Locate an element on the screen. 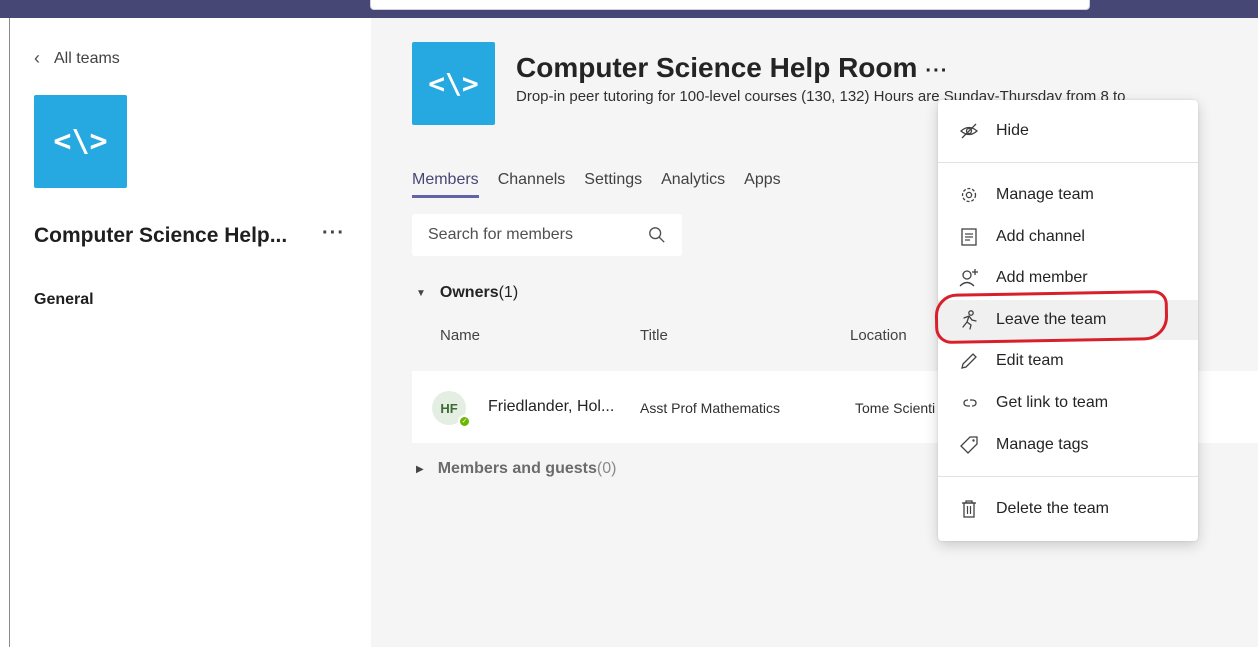  search-placeholder: Search for members is located at coordinates (500, 234).